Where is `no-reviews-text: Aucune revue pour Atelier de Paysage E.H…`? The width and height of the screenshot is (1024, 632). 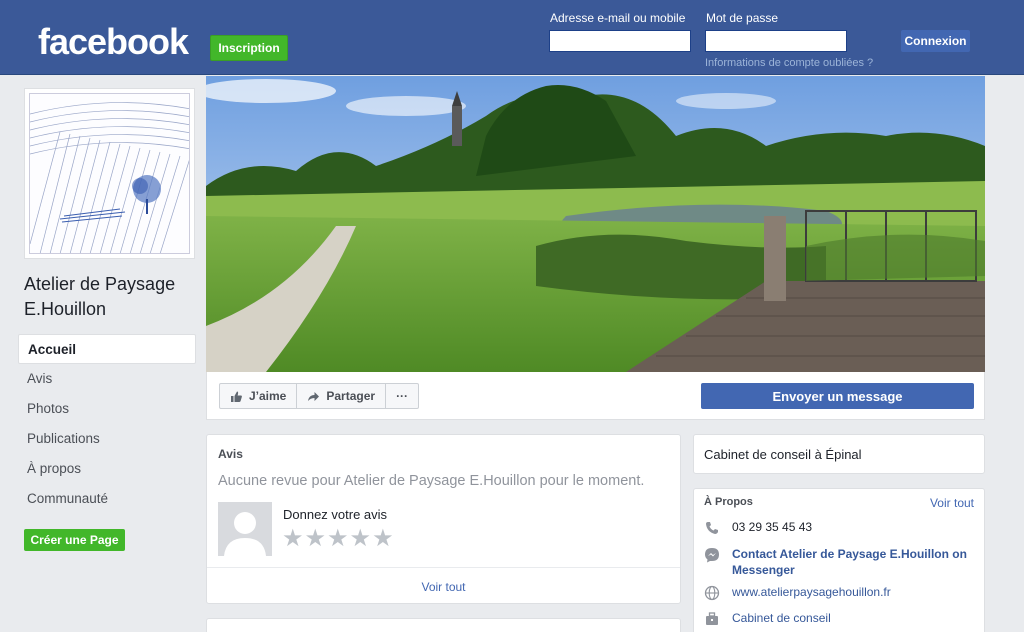 no-reviews-text: Aucune revue pour Atelier de Paysage E.H… is located at coordinates (431, 481).